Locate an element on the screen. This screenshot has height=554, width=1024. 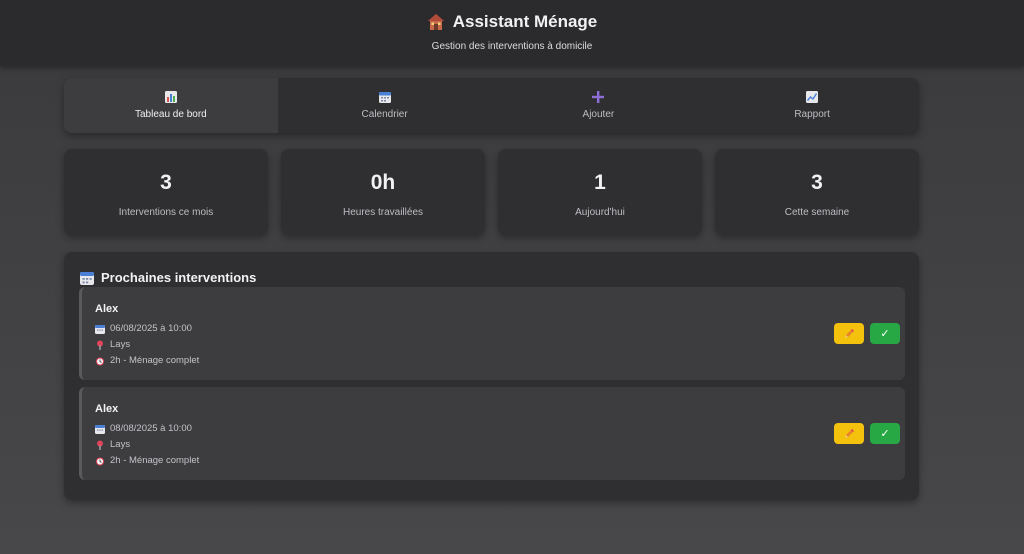
datetime-text: 06/08/2025 à 10:00 is located at coordinates (151, 328).